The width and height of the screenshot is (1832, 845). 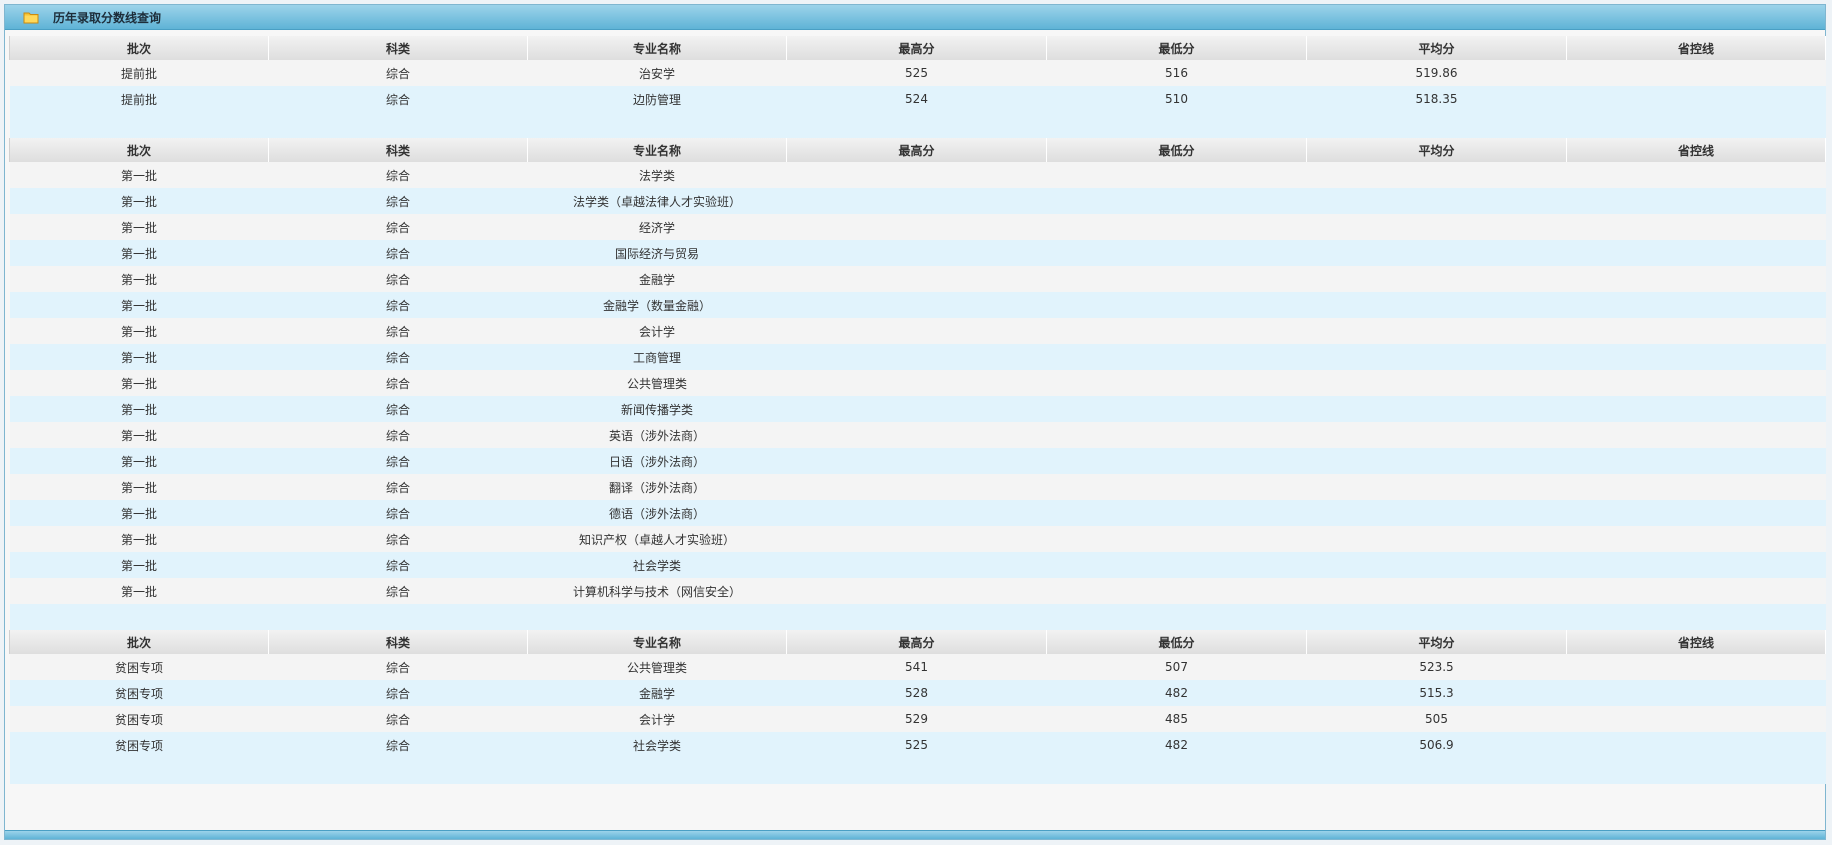 I want to click on table-cell: 516, so click(x=1176, y=73).